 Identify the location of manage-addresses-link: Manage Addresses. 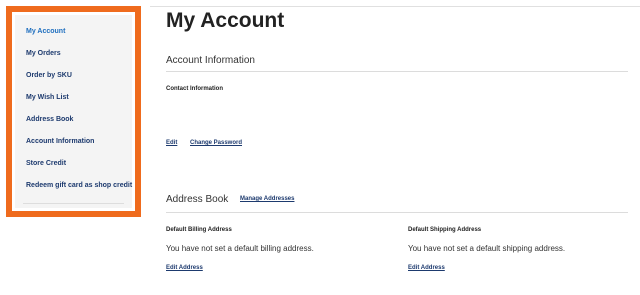
(267, 199).